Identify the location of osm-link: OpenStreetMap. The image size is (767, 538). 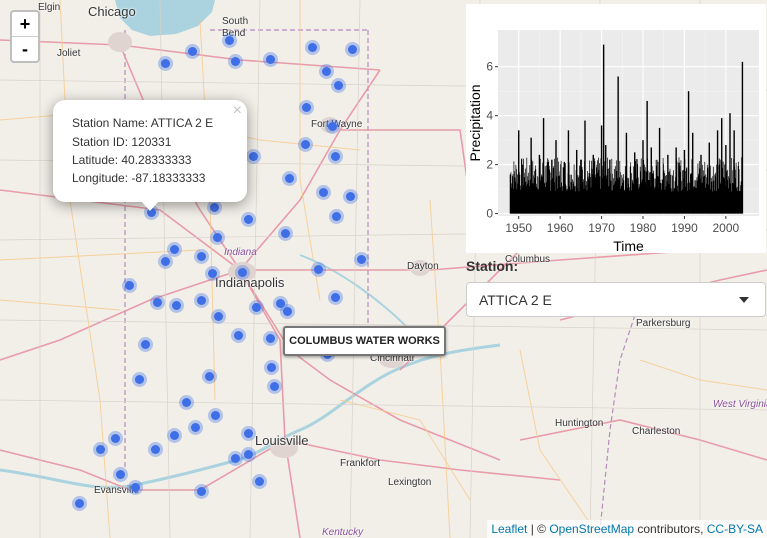
(591, 529).